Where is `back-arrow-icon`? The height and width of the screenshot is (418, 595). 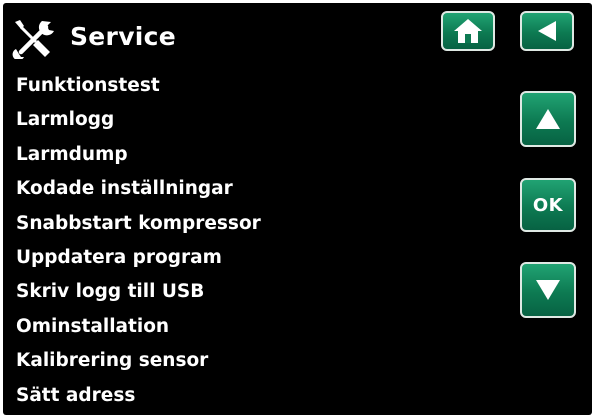
back-arrow-icon is located at coordinates (547, 31).